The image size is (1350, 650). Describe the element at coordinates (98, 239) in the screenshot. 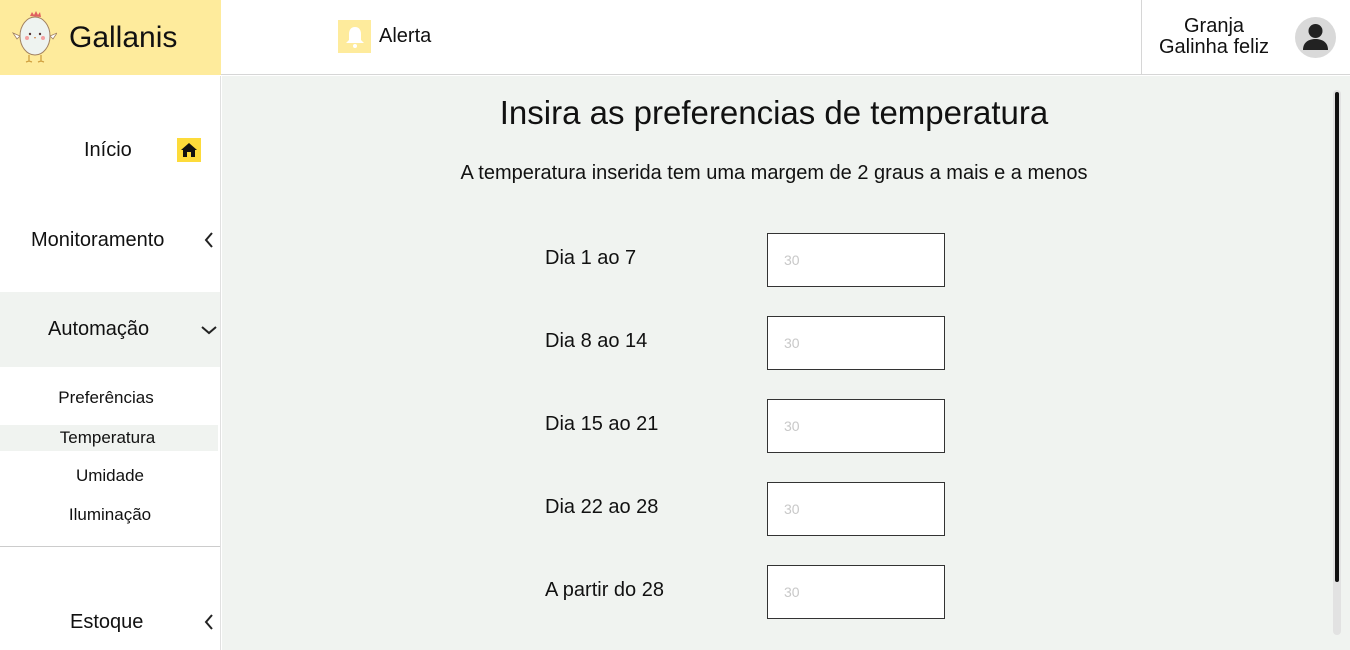

I see `sidebar-label: Monitoramento` at that location.